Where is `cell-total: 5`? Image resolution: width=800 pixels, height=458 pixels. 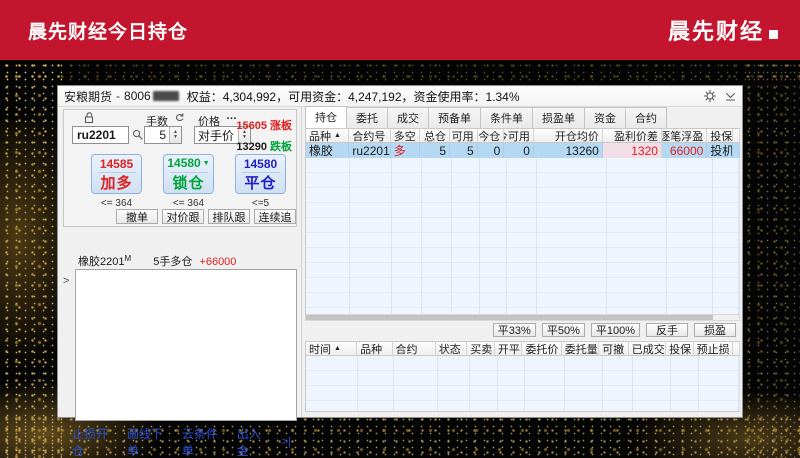 cell-total: 5 is located at coordinates (435, 150).